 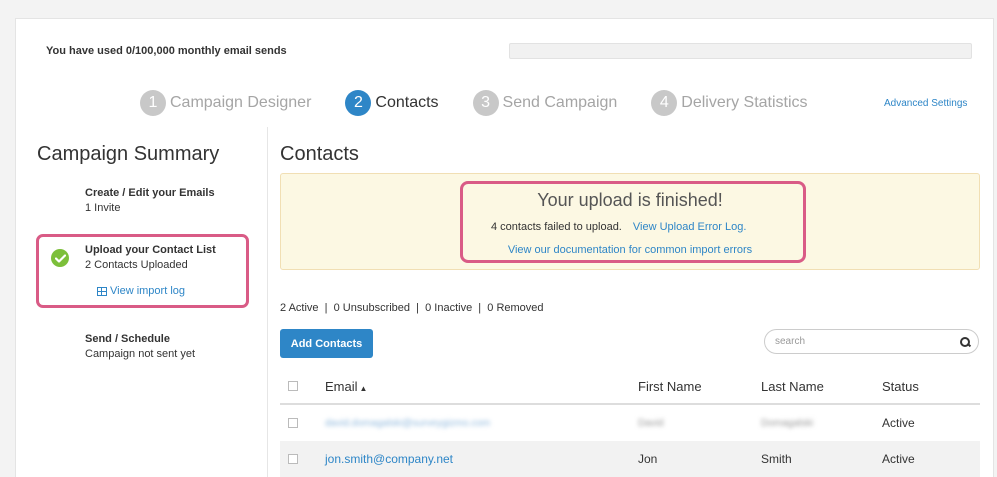 I want to click on first-name-cell: Jon, so click(x=648, y=459).